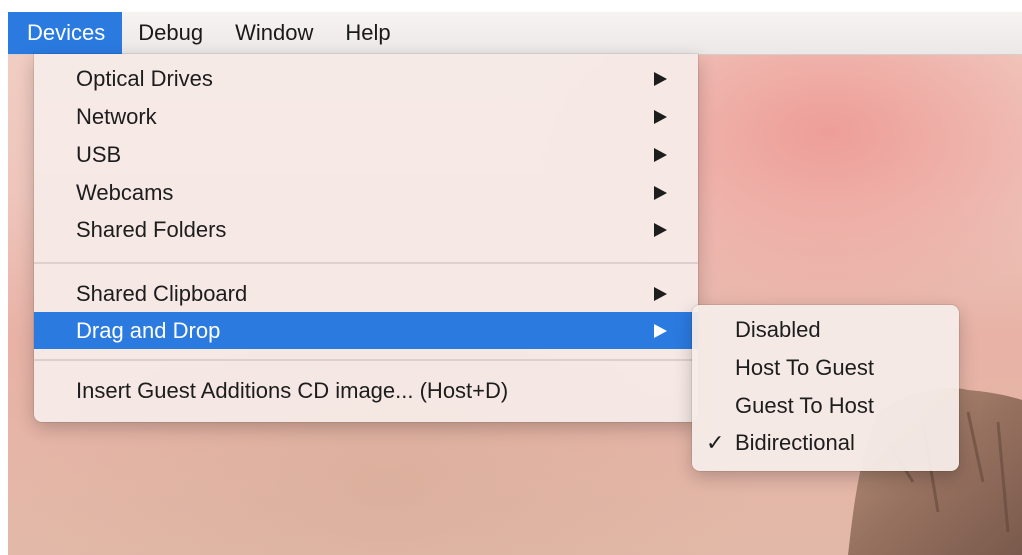 This screenshot has height=555, width=1022. Describe the element at coordinates (366, 293) in the screenshot. I see `menu-item-shared-clipboard: Shared Clipboard` at that location.